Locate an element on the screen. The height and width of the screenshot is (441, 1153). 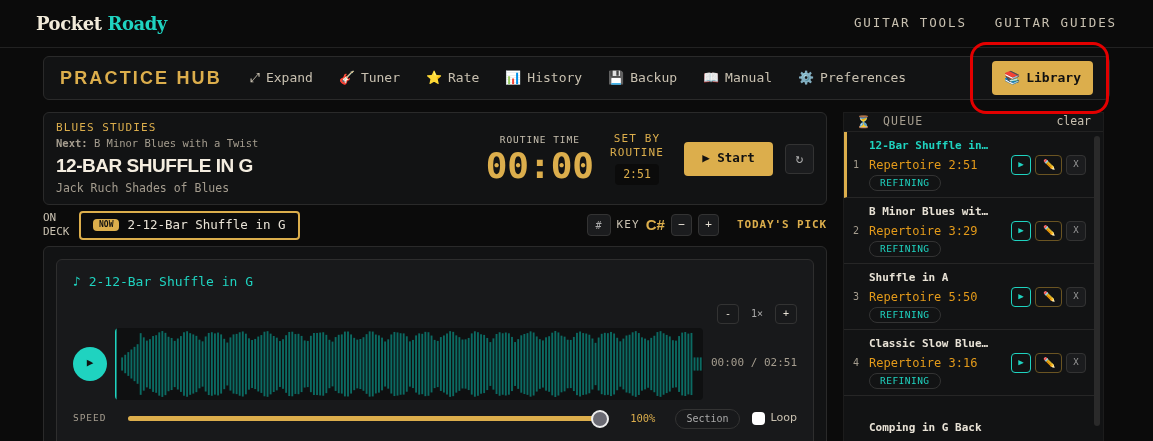
queue-song-title: Comping in G Back is located at coordinates (926, 428).